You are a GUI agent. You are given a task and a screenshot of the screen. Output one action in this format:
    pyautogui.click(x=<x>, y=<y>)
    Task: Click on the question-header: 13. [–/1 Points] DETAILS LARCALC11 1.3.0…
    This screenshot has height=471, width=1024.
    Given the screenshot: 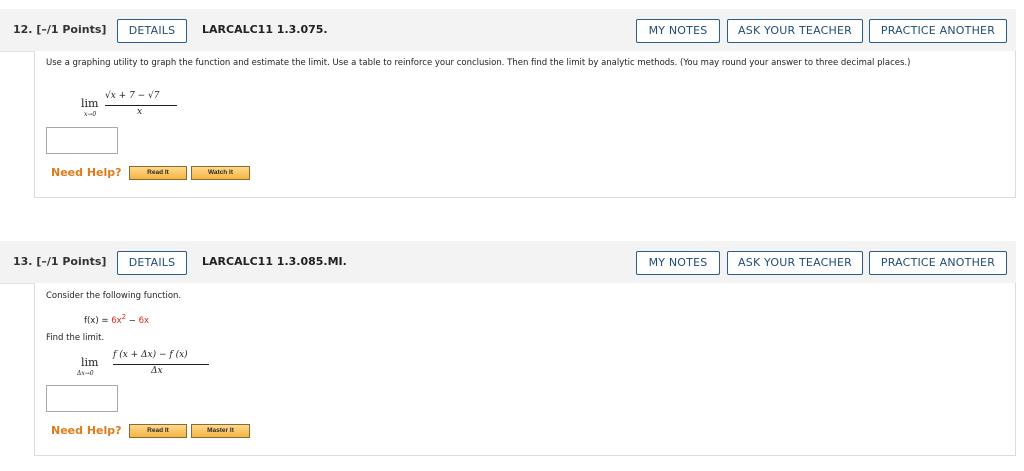 What is the action you would take?
    pyautogui.click(x=508, y=262)
    